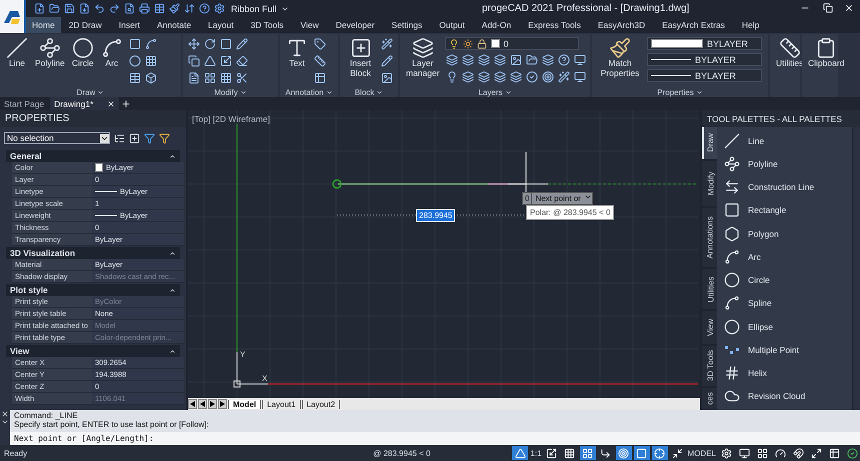  I want to click on ribbon-tab: View, so click(309, 25).